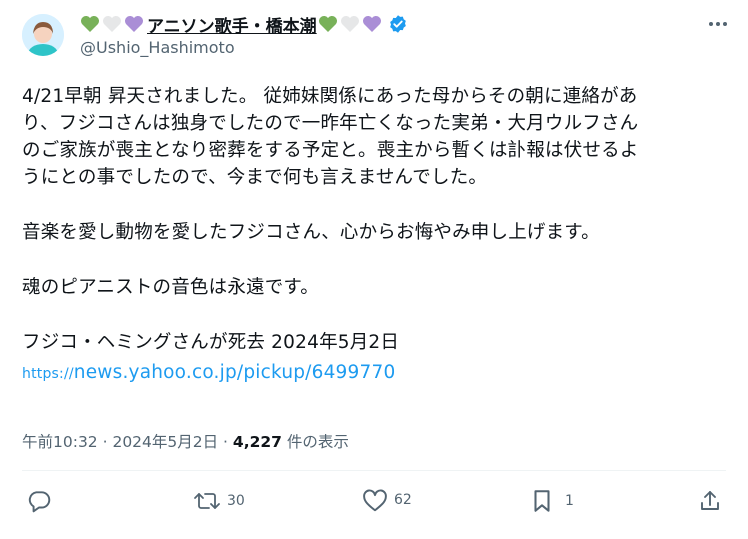 Image resolution: width=748 pixels, height=539 pixels. Describe the element at coordinates (236, 501) in the screenshot. I see `retweet-count: 30` at that location.